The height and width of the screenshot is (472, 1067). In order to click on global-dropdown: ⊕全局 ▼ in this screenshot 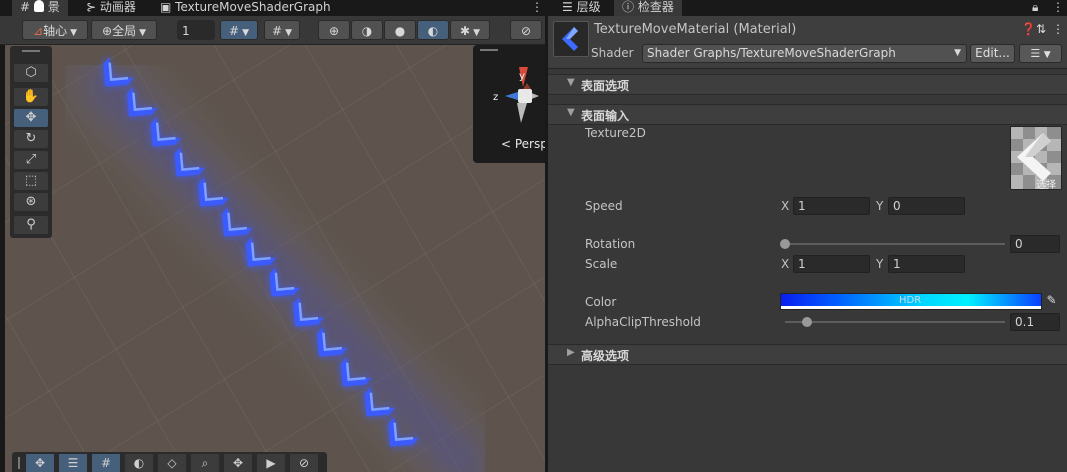, I will do `click(124, 30)`.